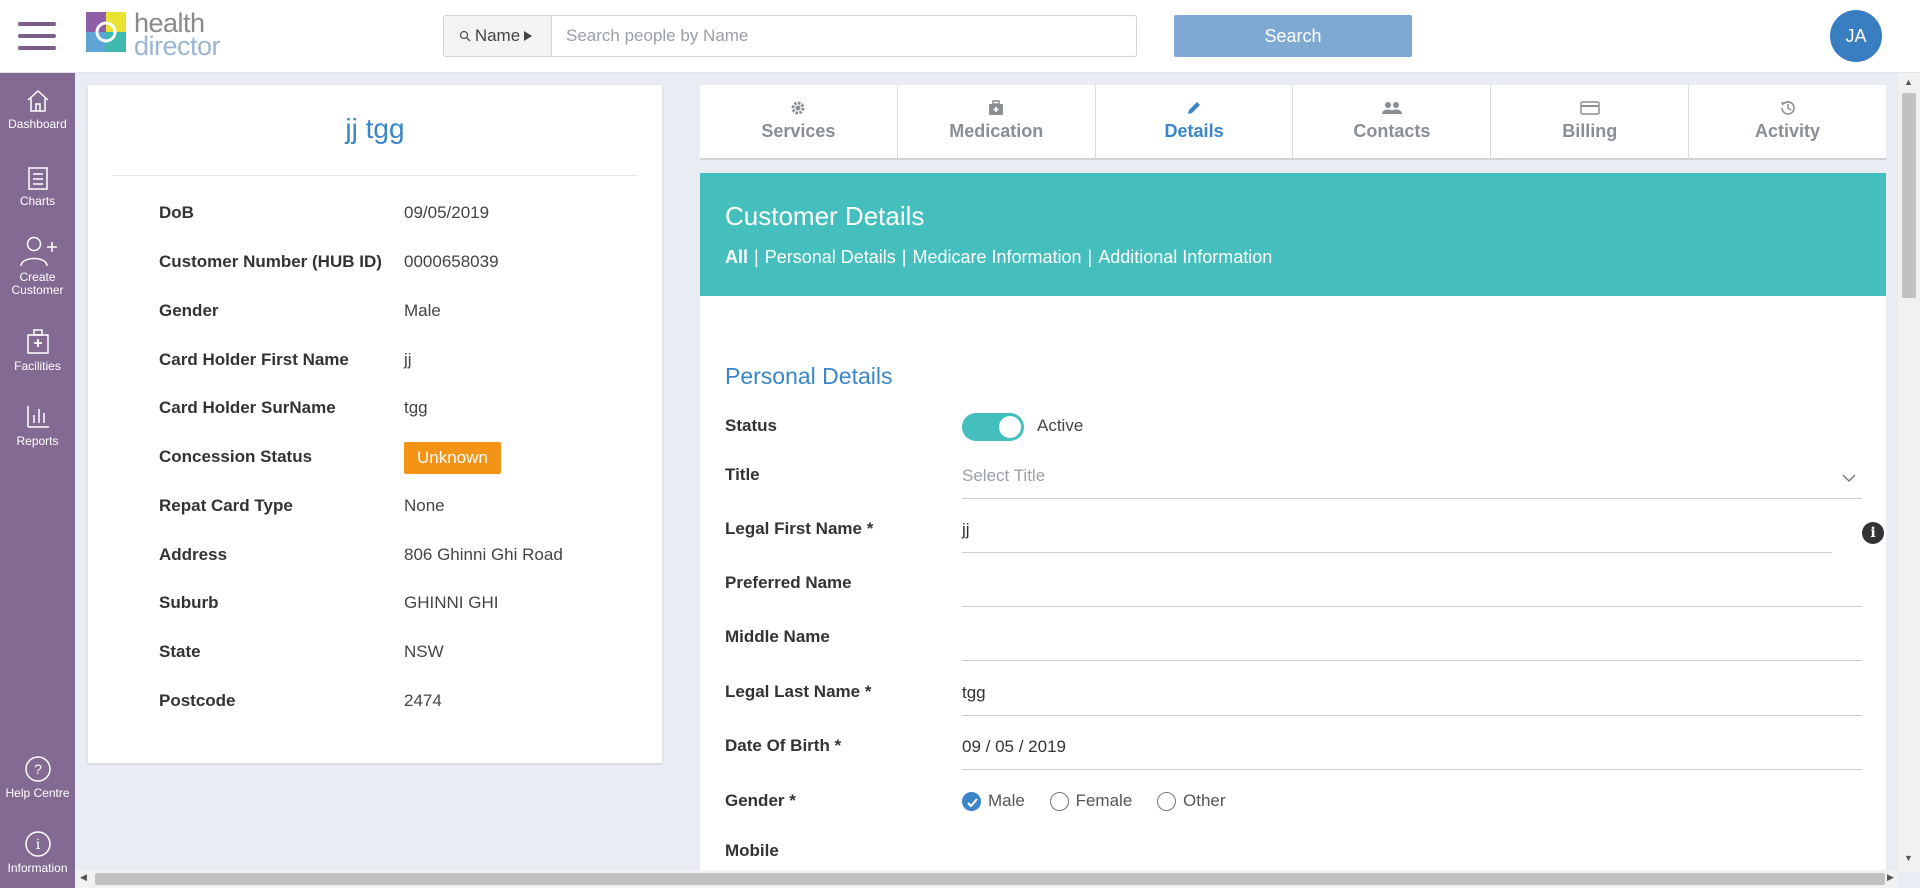 This screenshot has height=888, width=1920. I want to click on sidebar-item-help-centre: ? Help Centre, so click(37, 777).